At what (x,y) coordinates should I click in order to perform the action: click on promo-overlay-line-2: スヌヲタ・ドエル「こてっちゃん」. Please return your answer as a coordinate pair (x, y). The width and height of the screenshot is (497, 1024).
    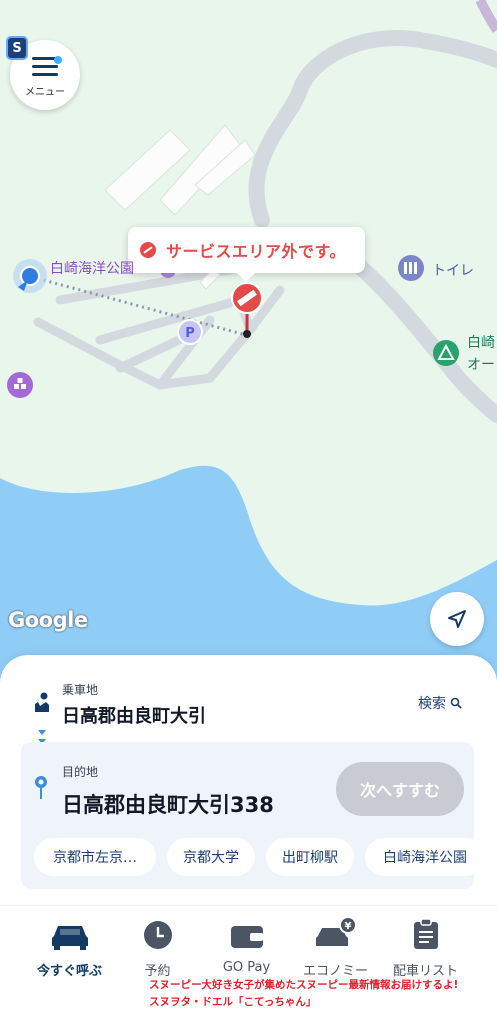
    Looking at the image, I should click on (233, 1002).